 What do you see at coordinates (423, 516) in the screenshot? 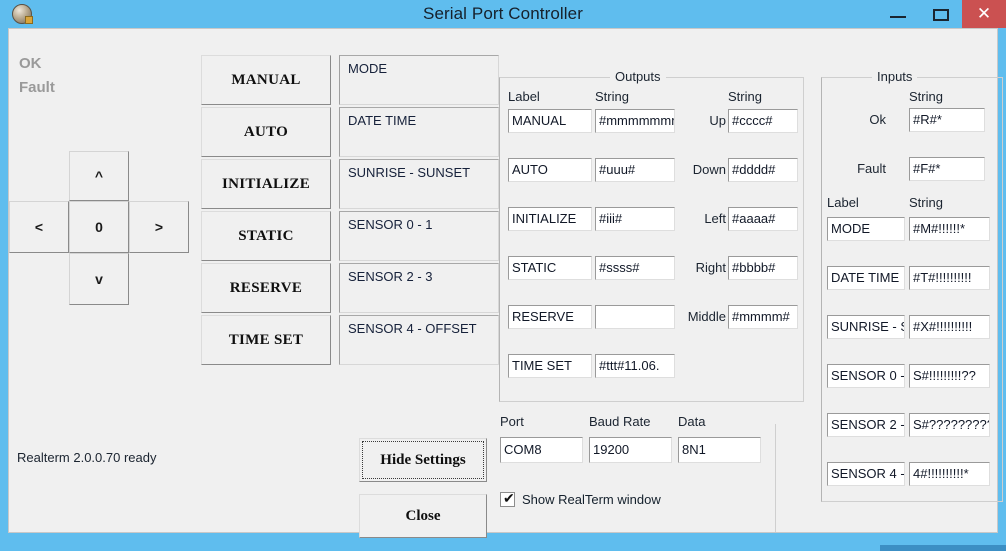
I see `close-button: Close` at bounding box center [423, 516].